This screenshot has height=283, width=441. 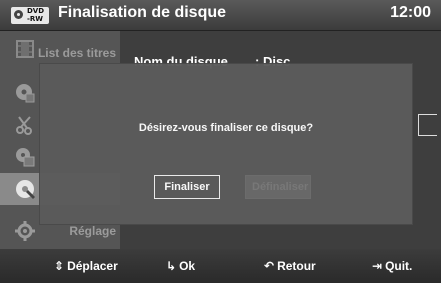 What do you see at coordinates (35, 19) in the screenshot?
I see `badge-bottom-text: -RW` at bounding box center [35, 19].